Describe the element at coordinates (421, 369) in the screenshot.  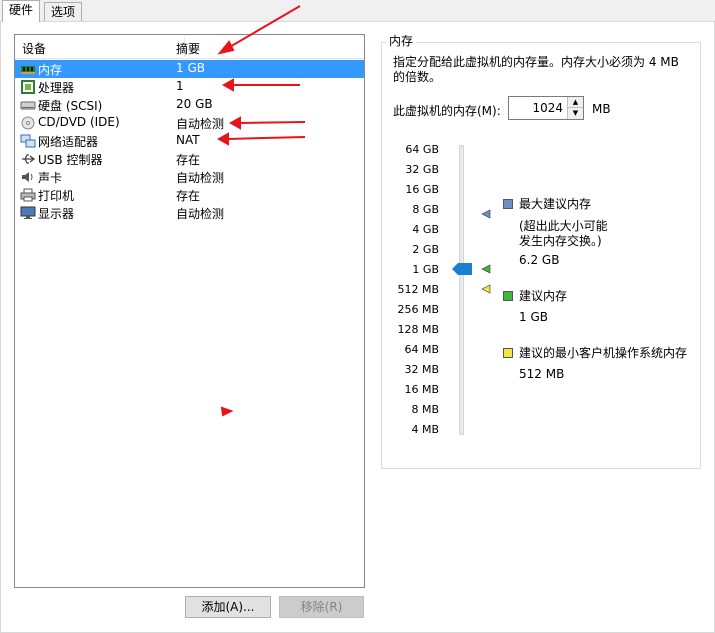
I see `scale-label: 32 MB` at that location.